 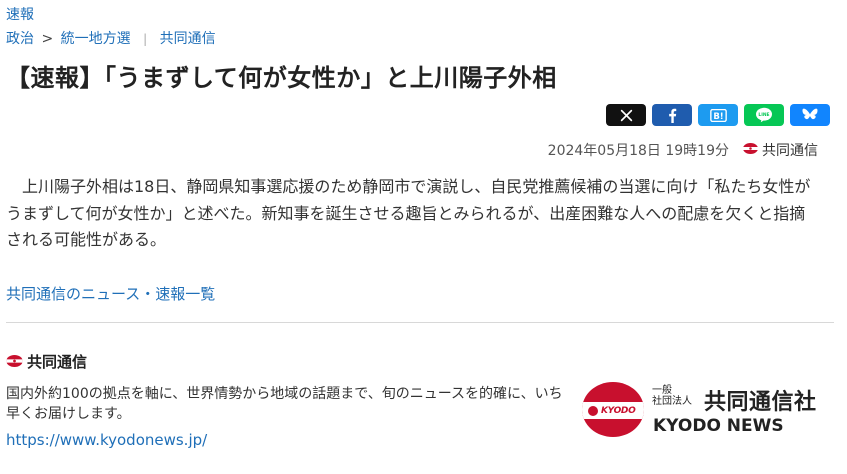 What do you see at coordinates (96, 39) in the screenshot?
I see `breadcrumb-item-local-election: 統一地方選` at bounding box center [96, 39].